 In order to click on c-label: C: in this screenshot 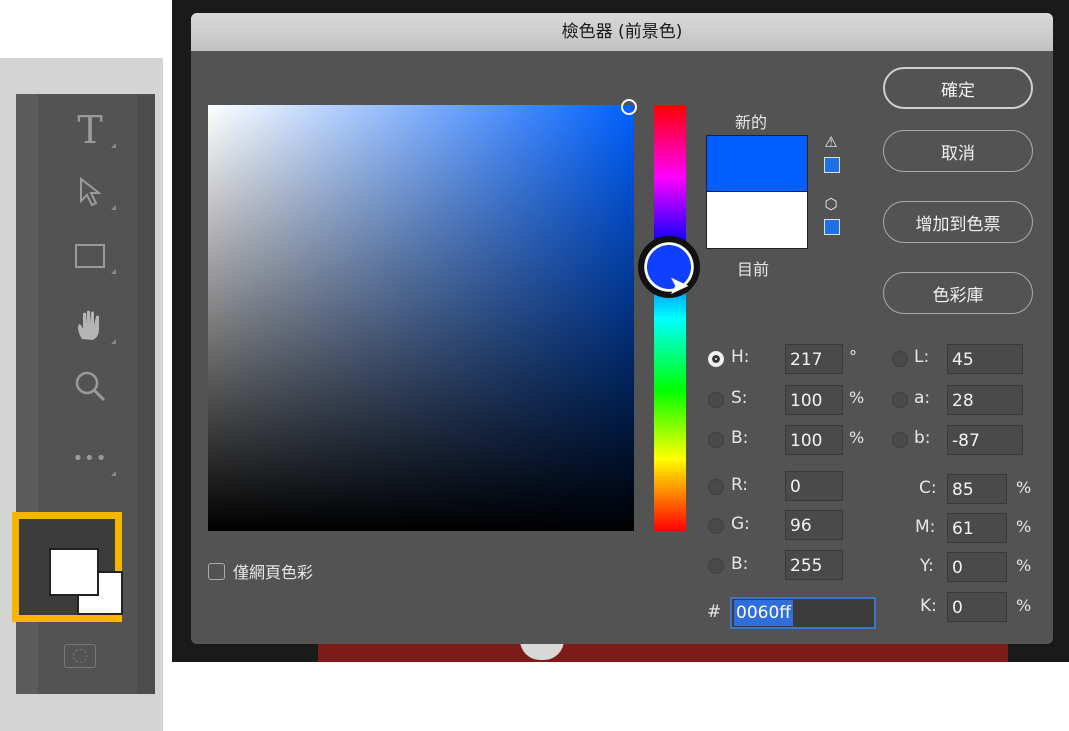, I will do `click(928, 488)`.